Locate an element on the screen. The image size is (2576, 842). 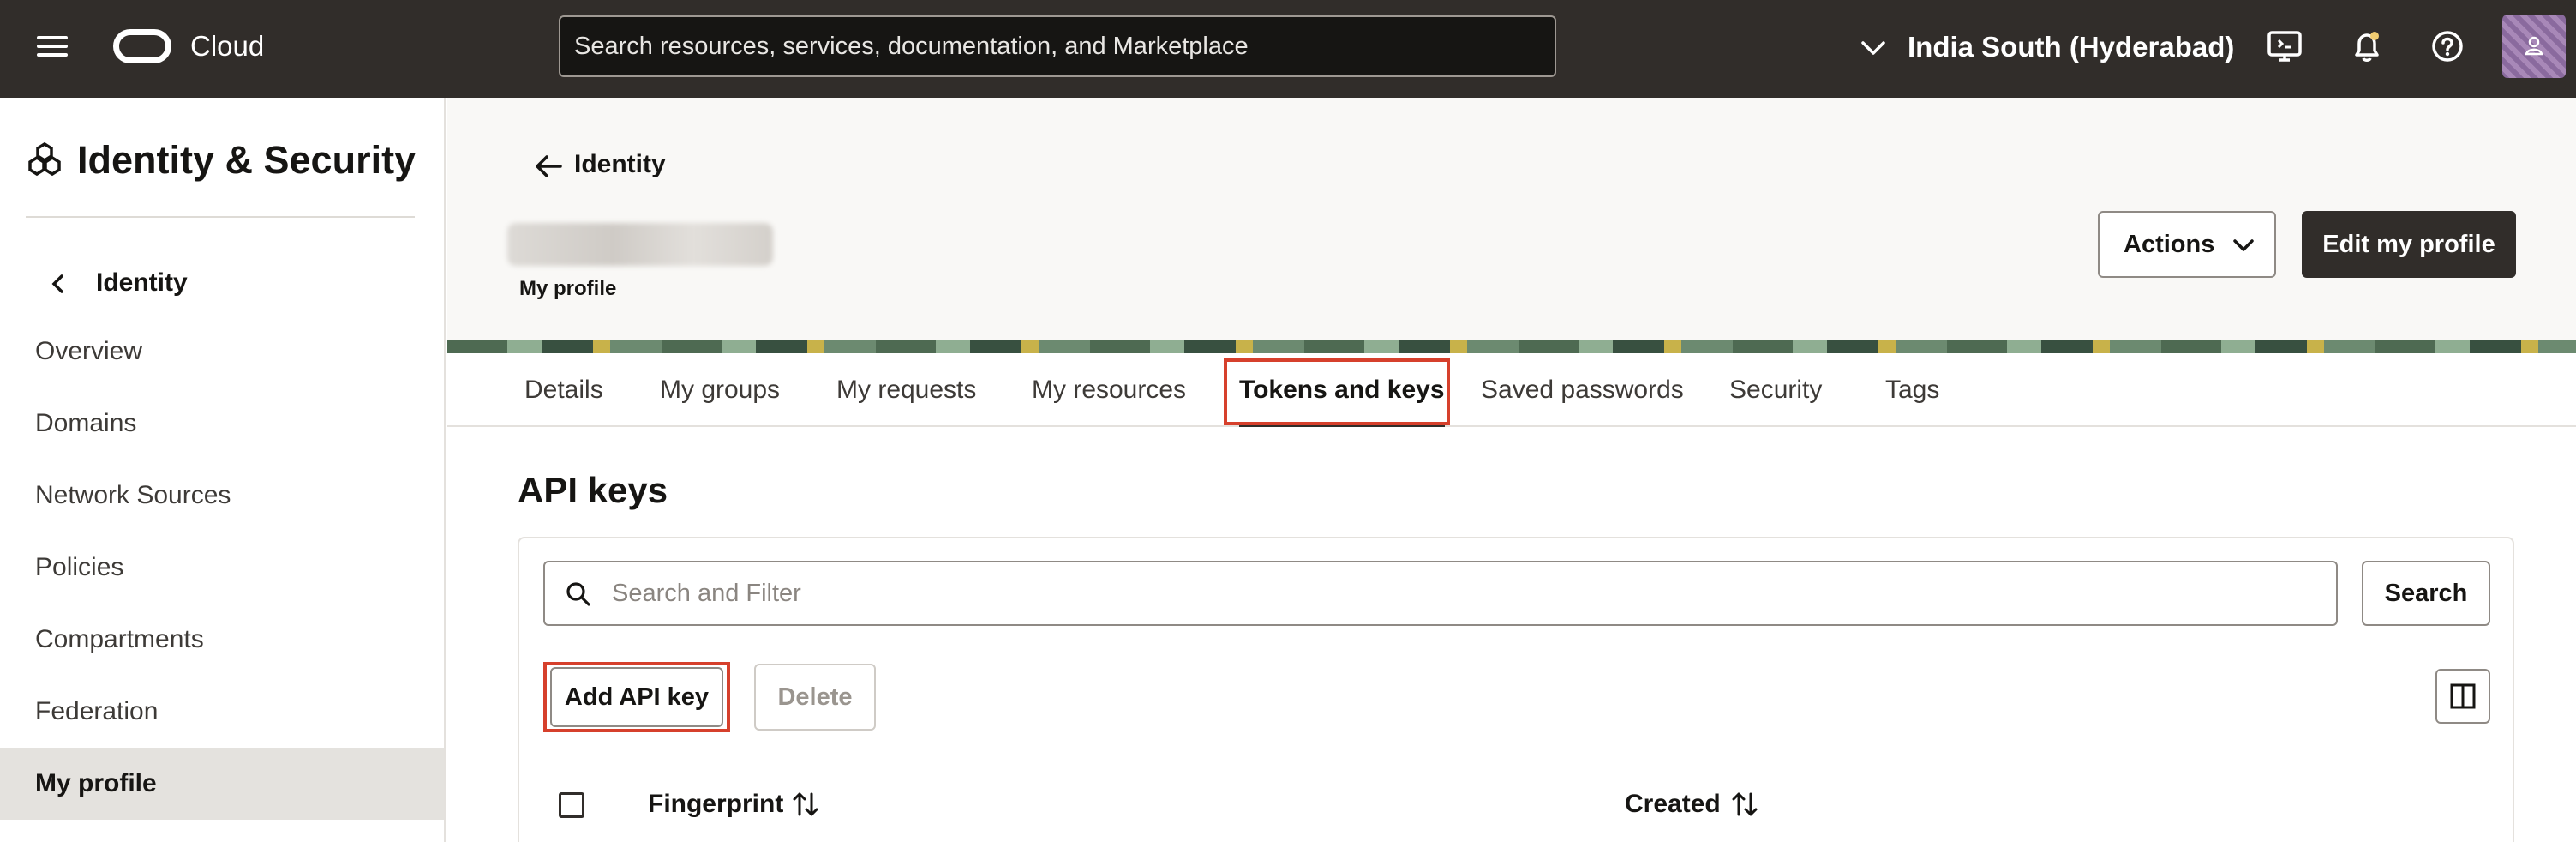
add-api-key-highlight-outline is located at coordinates (636, 697).